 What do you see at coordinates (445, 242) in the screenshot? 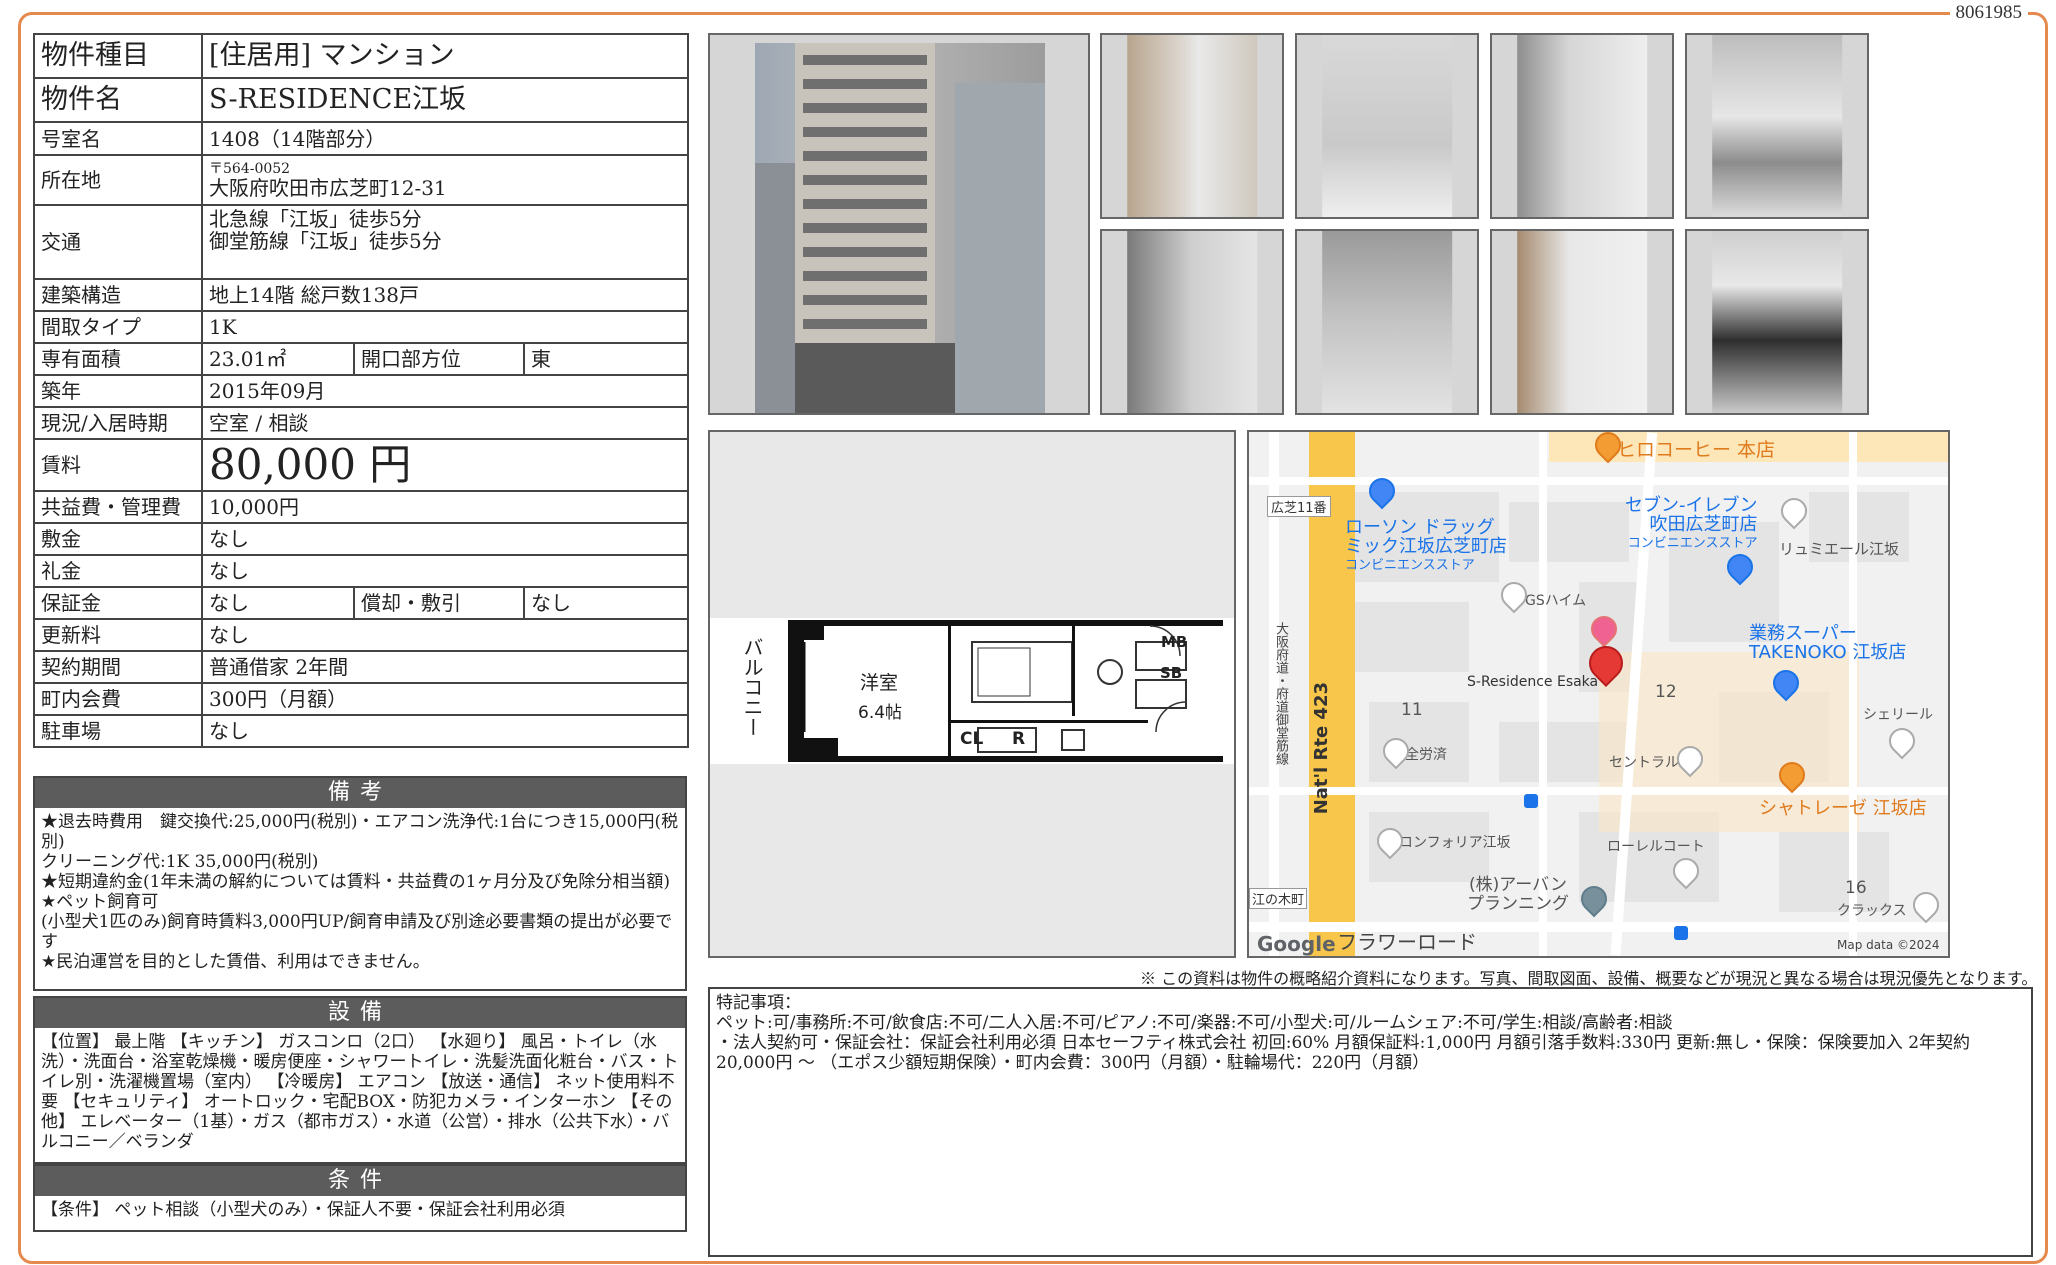
I see `access-cell: 北急線「江坂」徒歩5分 御堂筋線「江坂」徒歩5分` at bounding box center [445, 242].